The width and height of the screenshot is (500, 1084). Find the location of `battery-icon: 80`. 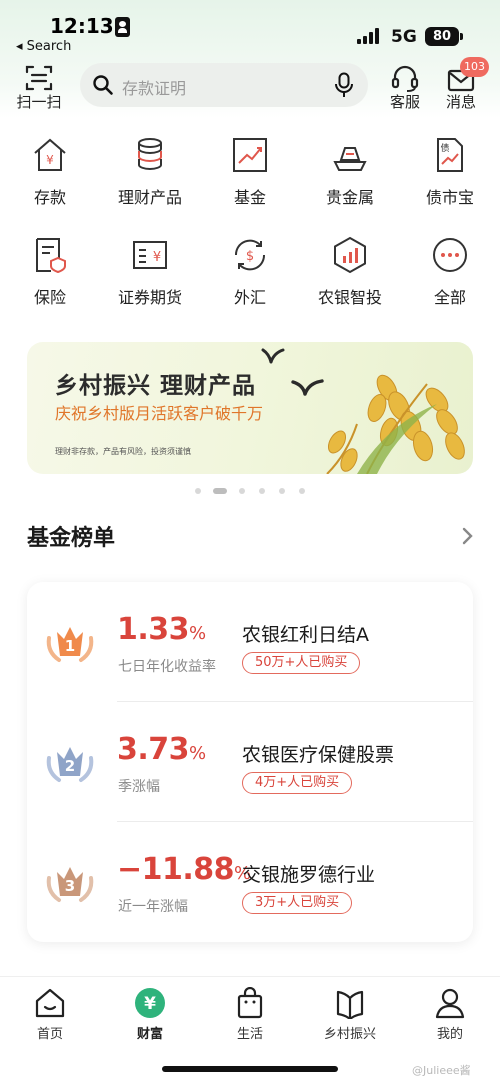

battery-icon: 80 is located at coordinates (442, 36).